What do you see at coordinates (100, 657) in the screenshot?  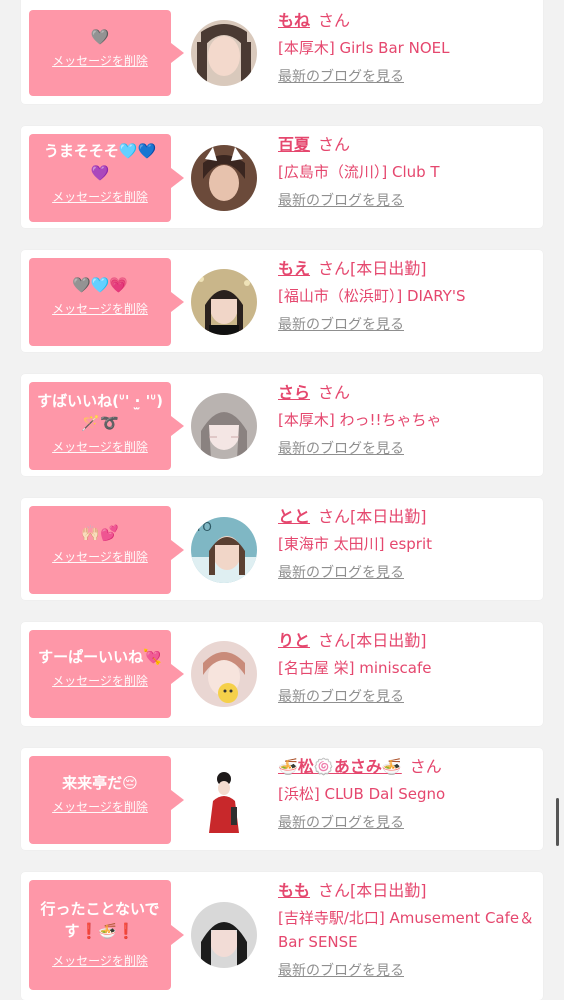 I see `message-text: すーぱーいいね💘` at bounding box center [100, 657].